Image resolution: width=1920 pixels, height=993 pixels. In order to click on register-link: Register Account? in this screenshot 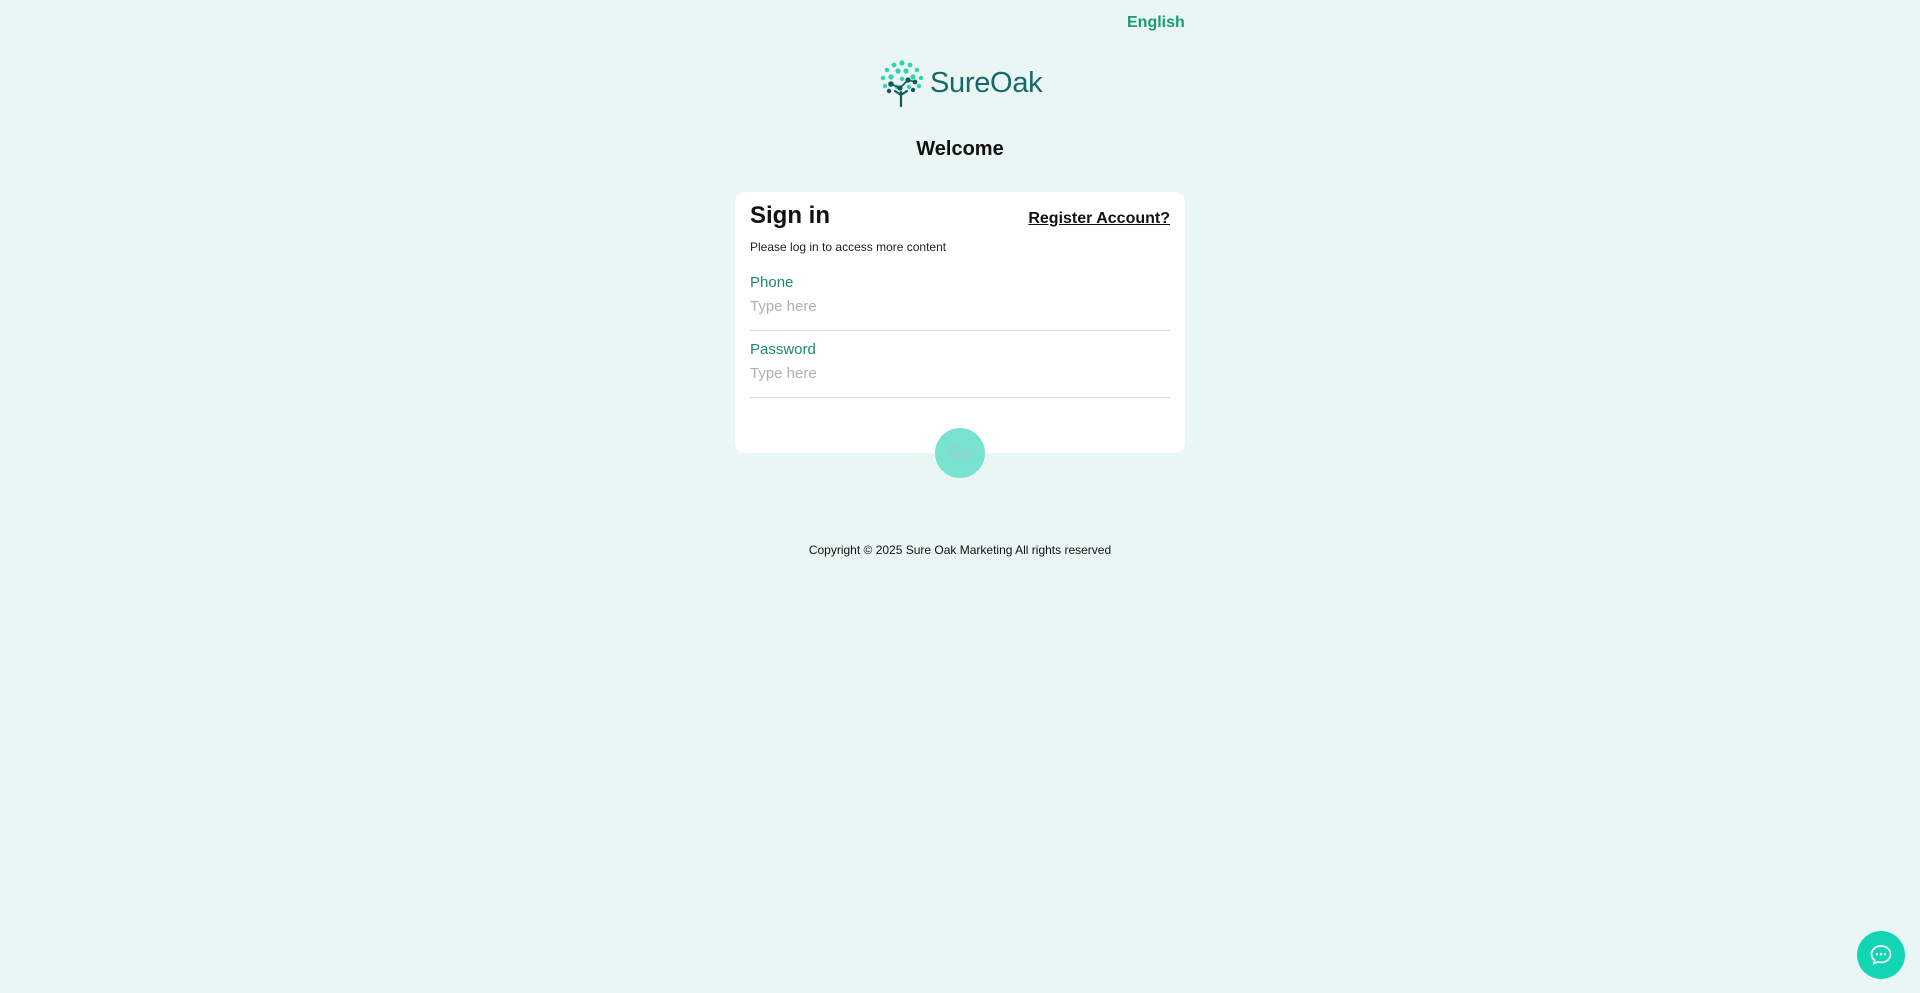, I will do `click(1099, 219)`.